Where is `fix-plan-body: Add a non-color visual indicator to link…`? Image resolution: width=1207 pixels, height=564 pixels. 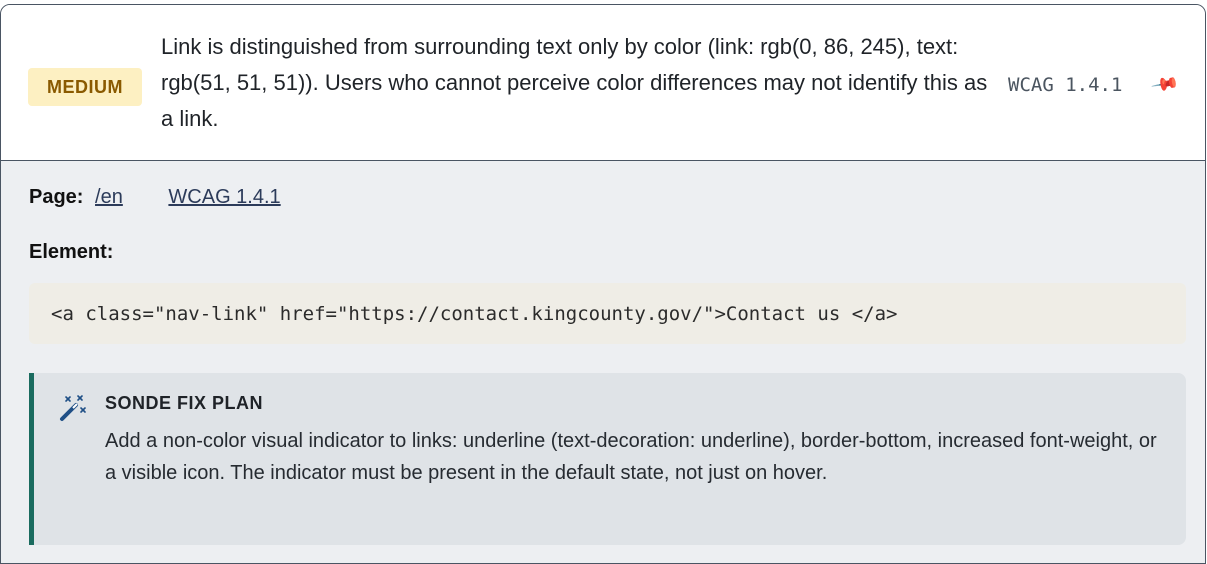 fix-plan-body: Add a non-color visual indicator to link… is located at coordinates (631, 457).